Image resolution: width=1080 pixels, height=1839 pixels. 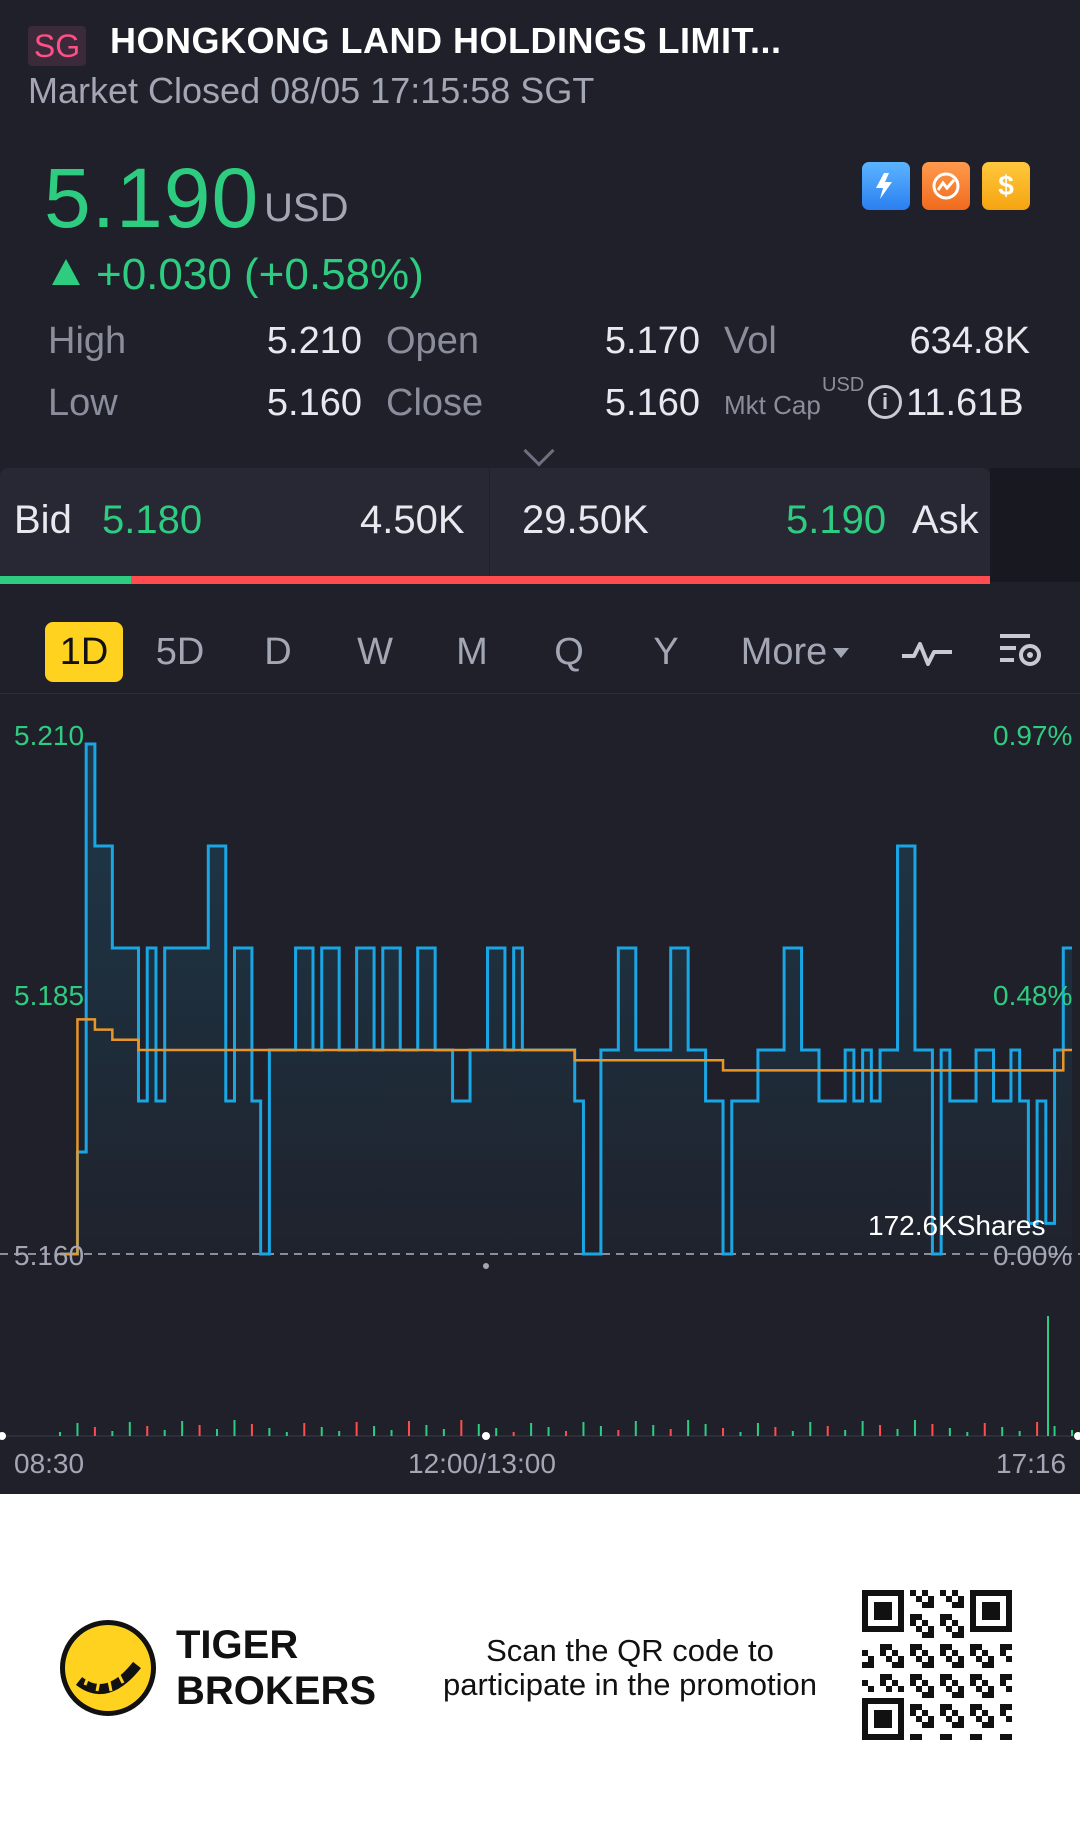 I want to click on tab-5d: 5D, so click(x=180, y=652).